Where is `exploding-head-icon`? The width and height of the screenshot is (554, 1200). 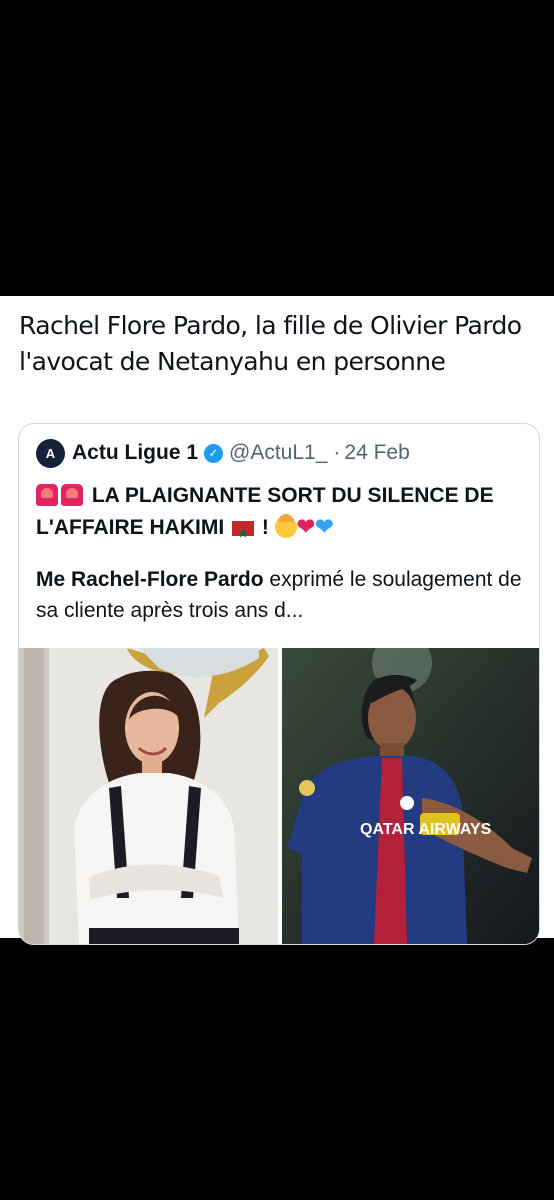 exploding-head-icon is located at coordinates (285, 526).